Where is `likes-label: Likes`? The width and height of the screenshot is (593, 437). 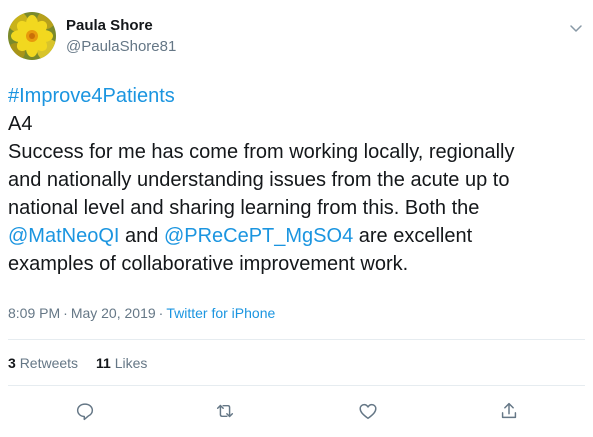 likes-label: Likes is located at coordinates (131, 363).